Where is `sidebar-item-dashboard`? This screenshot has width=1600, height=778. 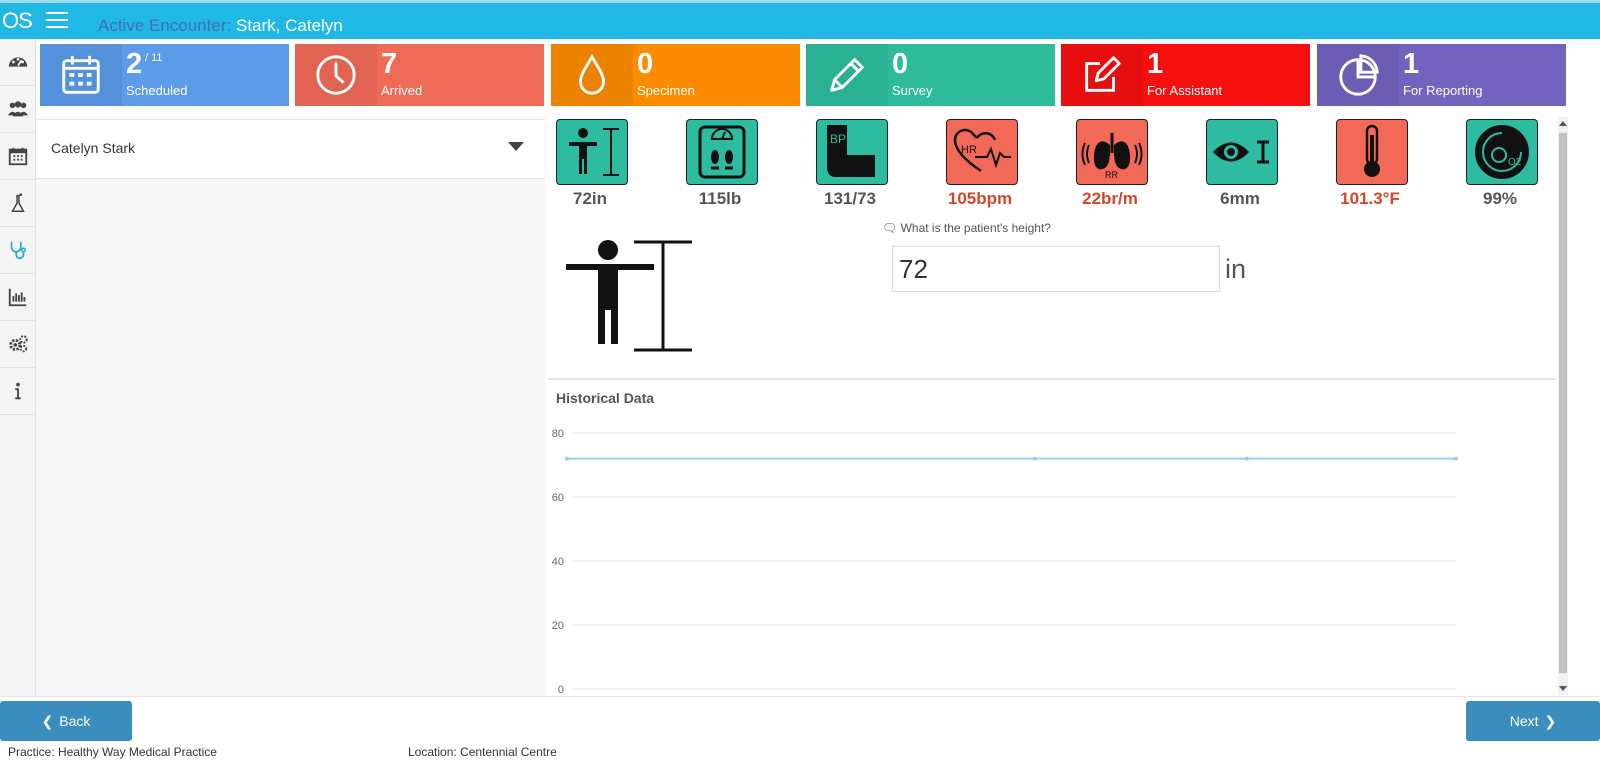
sidebar-item-dashboard is located at coordinates (18, 62).